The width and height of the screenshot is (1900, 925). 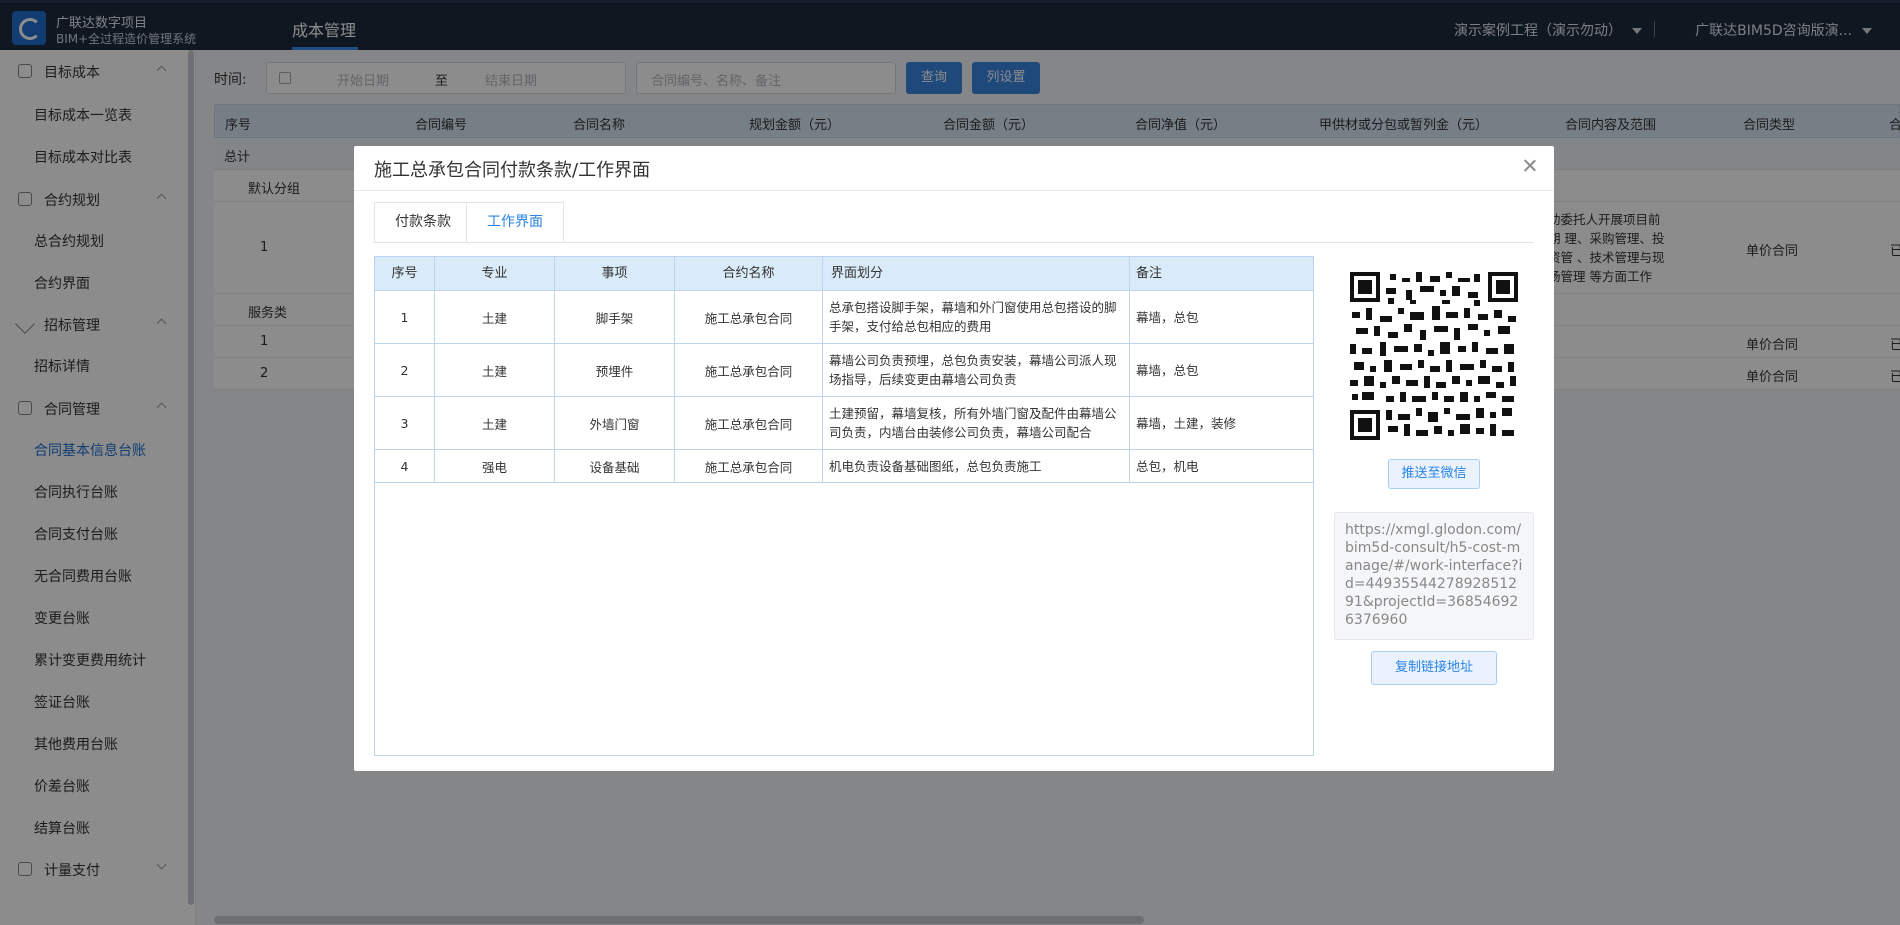 I want to click on col-header-no: 序号, so click(x=405, y=274).